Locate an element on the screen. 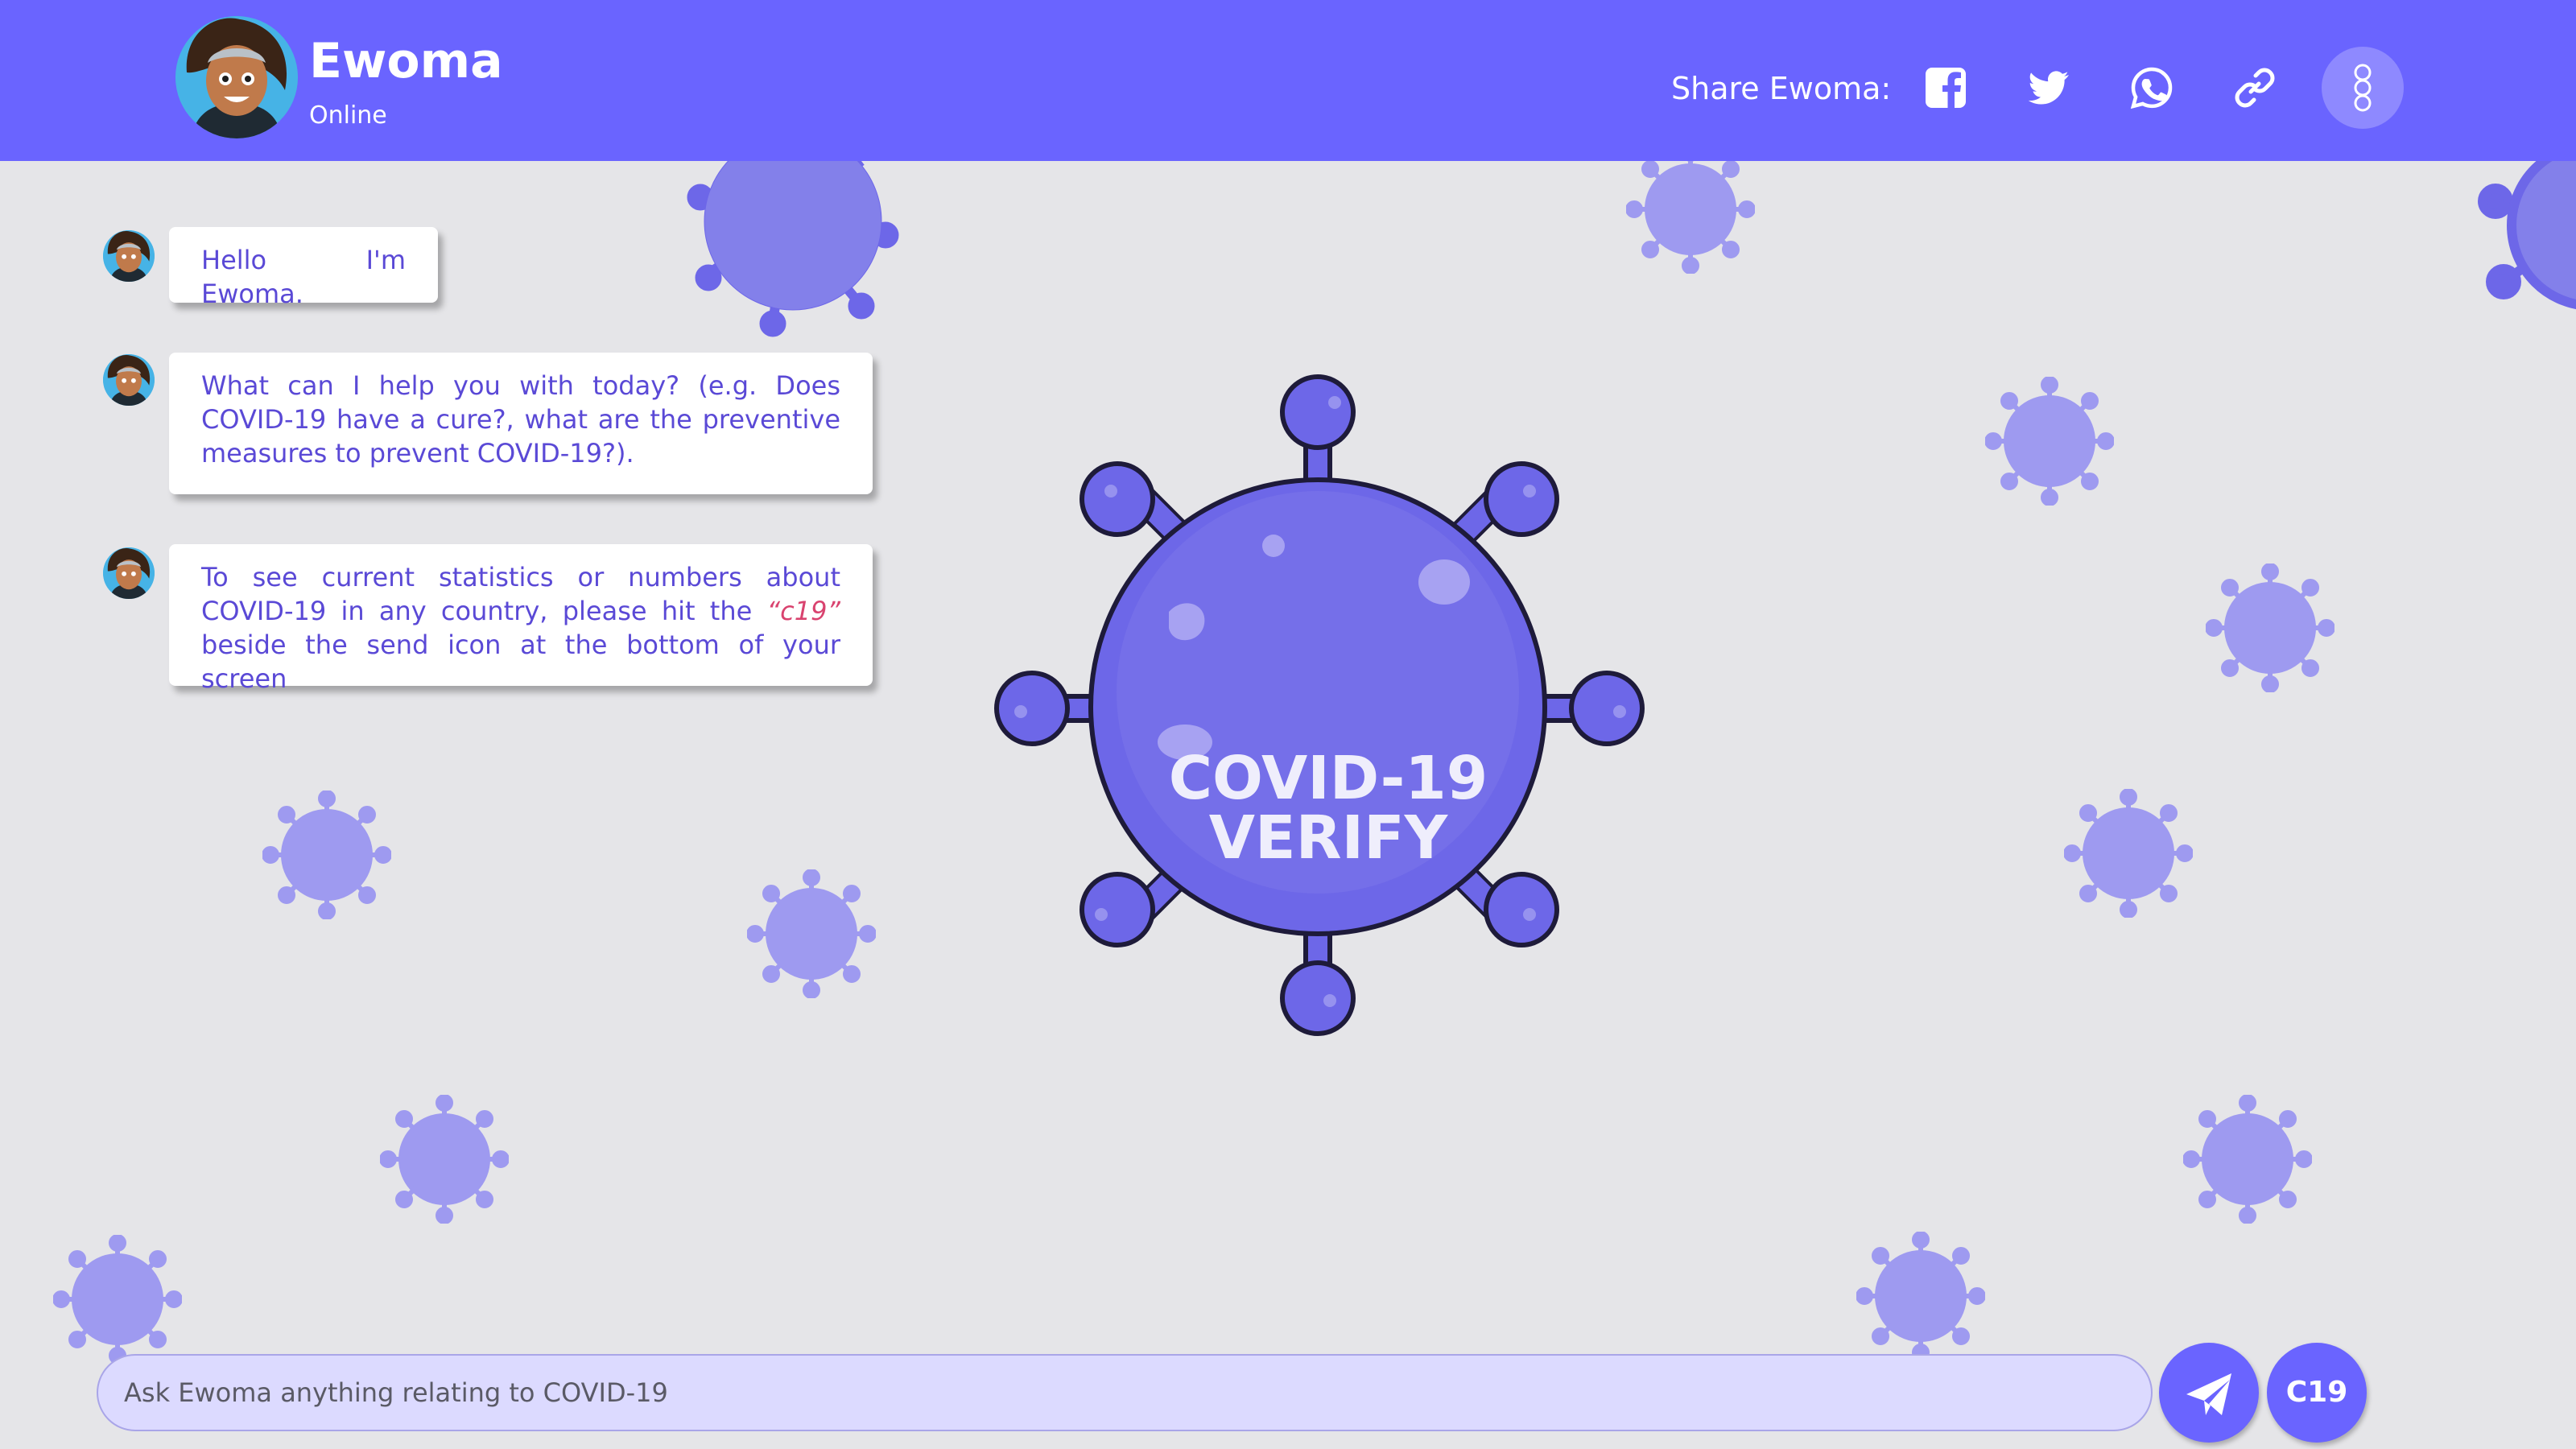 The width and height of the screenshot is (2576, 1449). message-text: Hello I'm Ewoma. is located at coordinates (303, 277).